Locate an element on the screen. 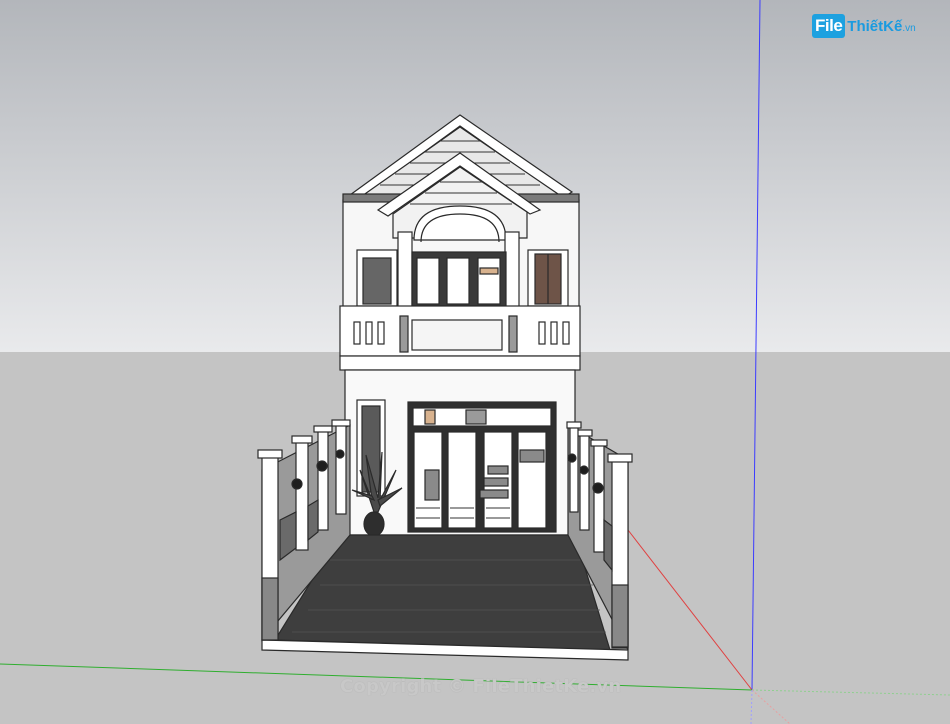 The height and width of the screenshot is (724, 950). site-logo: File ThiếtKế.vn is located at coordinates (867, 26).